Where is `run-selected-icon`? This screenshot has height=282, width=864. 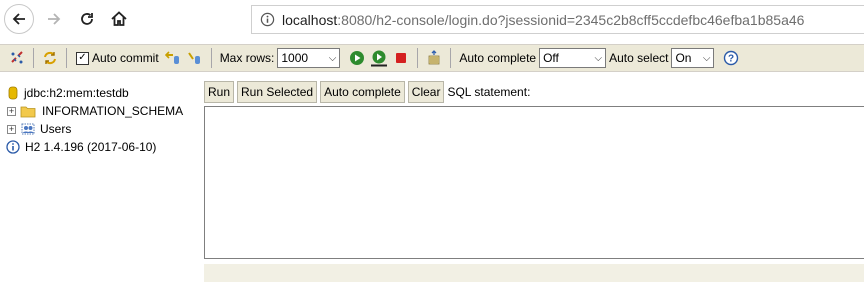
run-selected-icon is located at coordinates (379, 58).